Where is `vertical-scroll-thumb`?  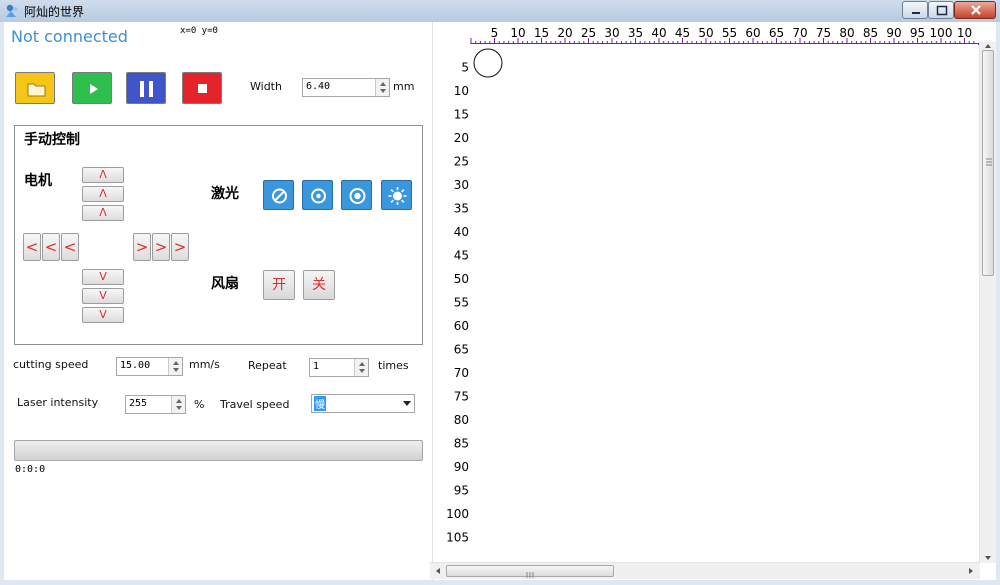 vertical-scroll-thumb is located at coordinates (988, 163).